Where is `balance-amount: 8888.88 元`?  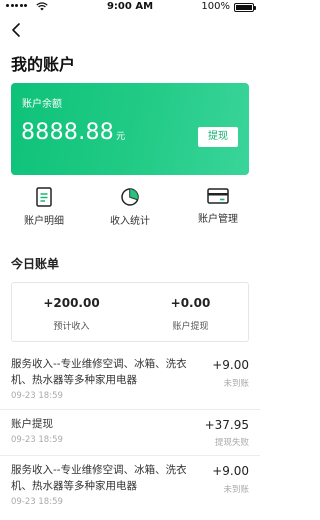 balance-amount: 8888.88 元 is located at coordinates (73, 132).